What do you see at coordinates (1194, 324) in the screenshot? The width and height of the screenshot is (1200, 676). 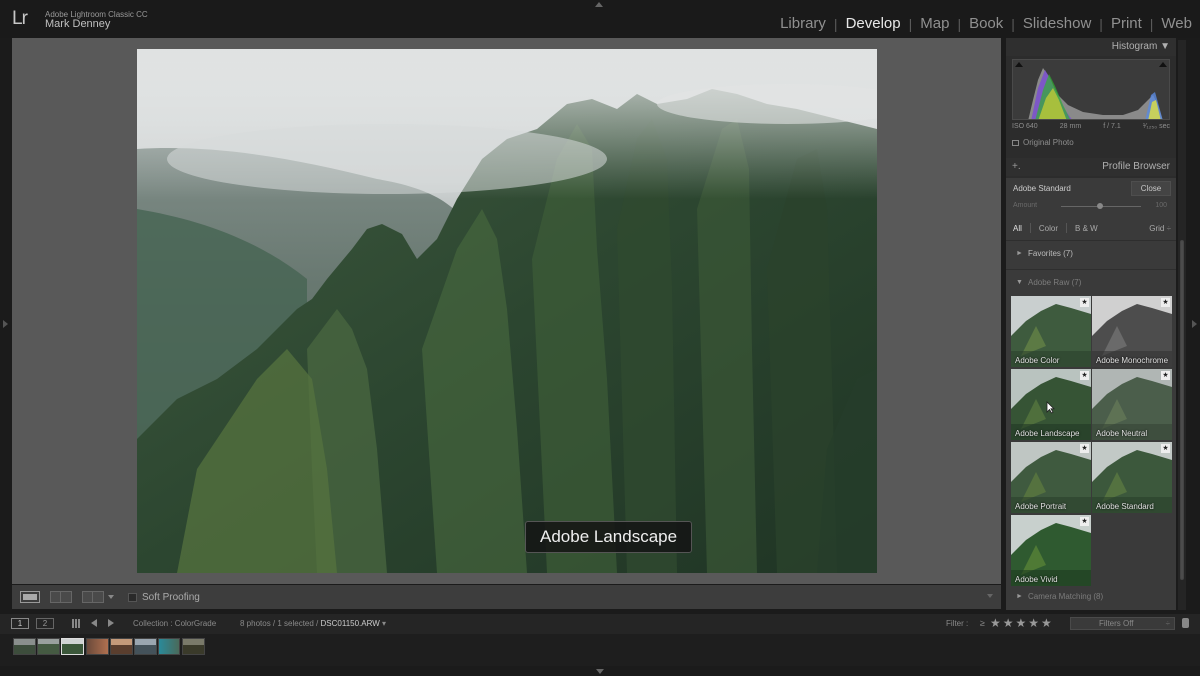 I see `collapse-right-panel-icon` at bounding box center [1194, 324].